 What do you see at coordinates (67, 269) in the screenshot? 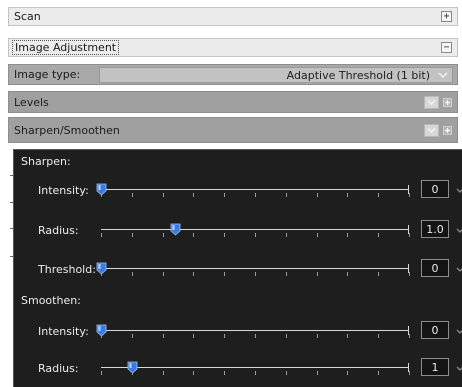
I see `sharpen-threshold-label: Threshold:` at bounding box center [67, 269].